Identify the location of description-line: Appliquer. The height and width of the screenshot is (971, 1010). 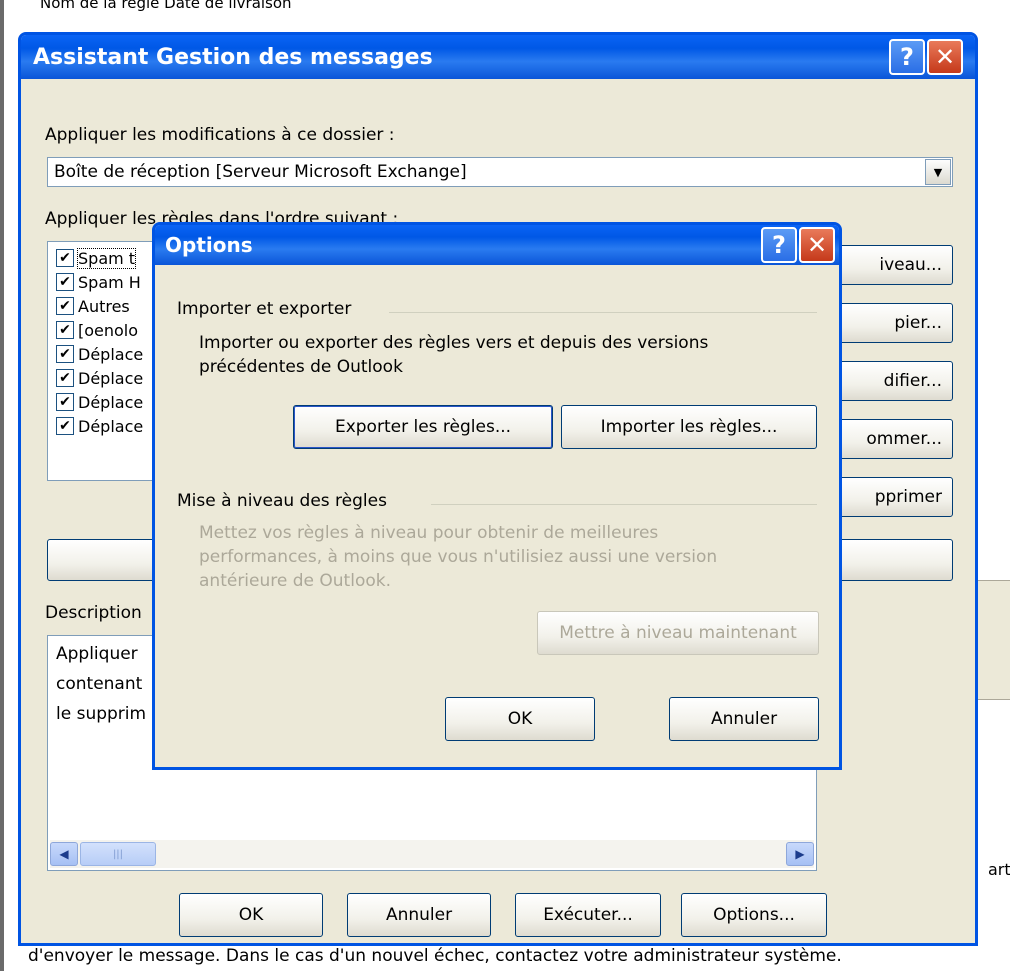
(97, 654).